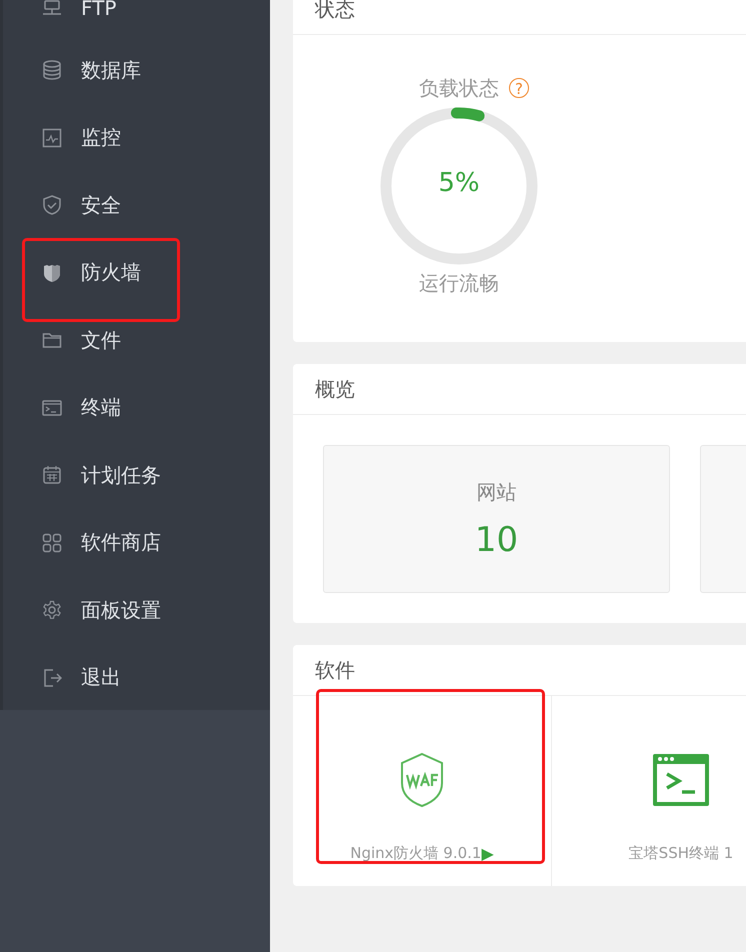  What do you see at coordinates (52, 205) in the screenshot?
I see `shield-check-icon` at bounding box center [52, 205].